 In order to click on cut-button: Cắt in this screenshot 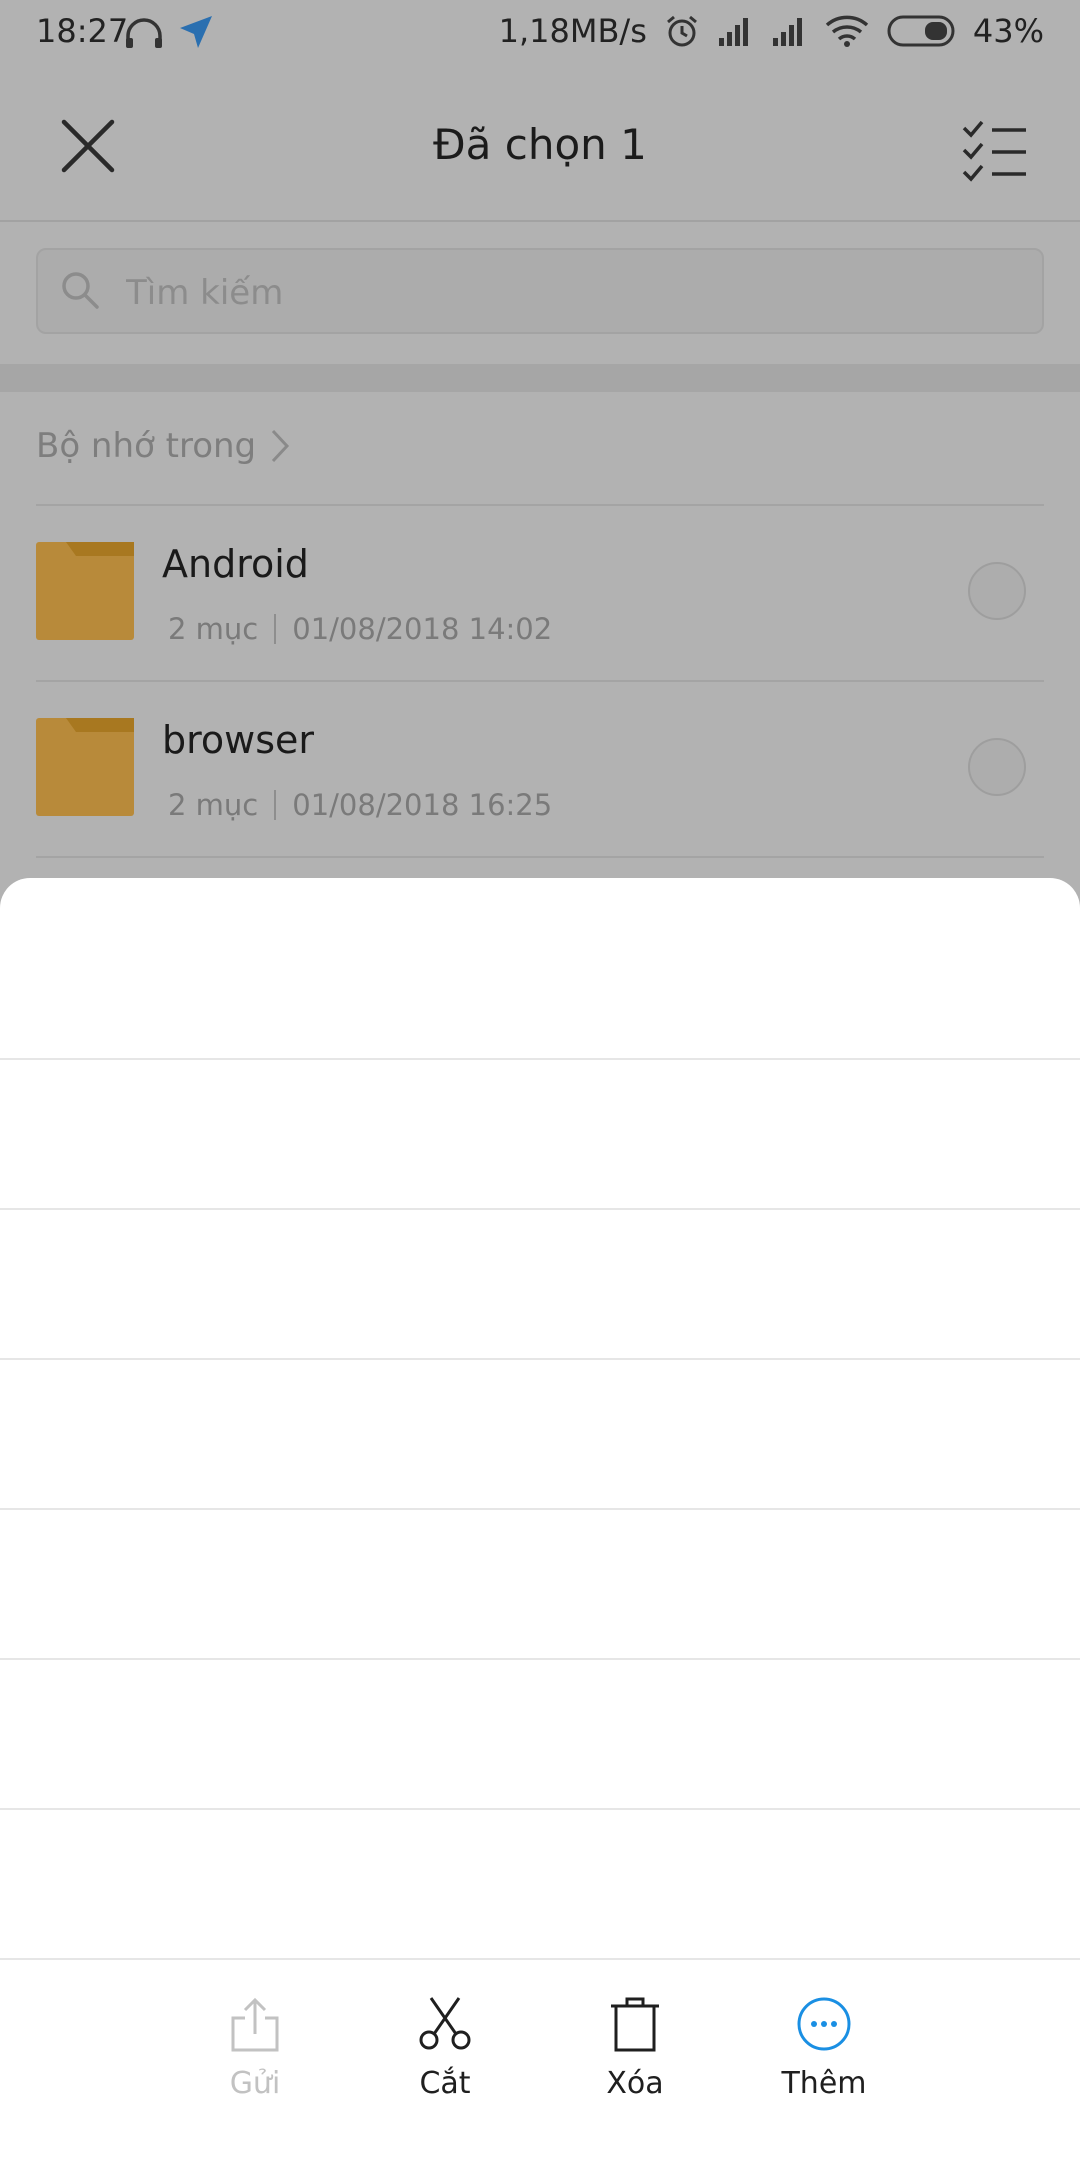, I will do `click(445, 2071)`.